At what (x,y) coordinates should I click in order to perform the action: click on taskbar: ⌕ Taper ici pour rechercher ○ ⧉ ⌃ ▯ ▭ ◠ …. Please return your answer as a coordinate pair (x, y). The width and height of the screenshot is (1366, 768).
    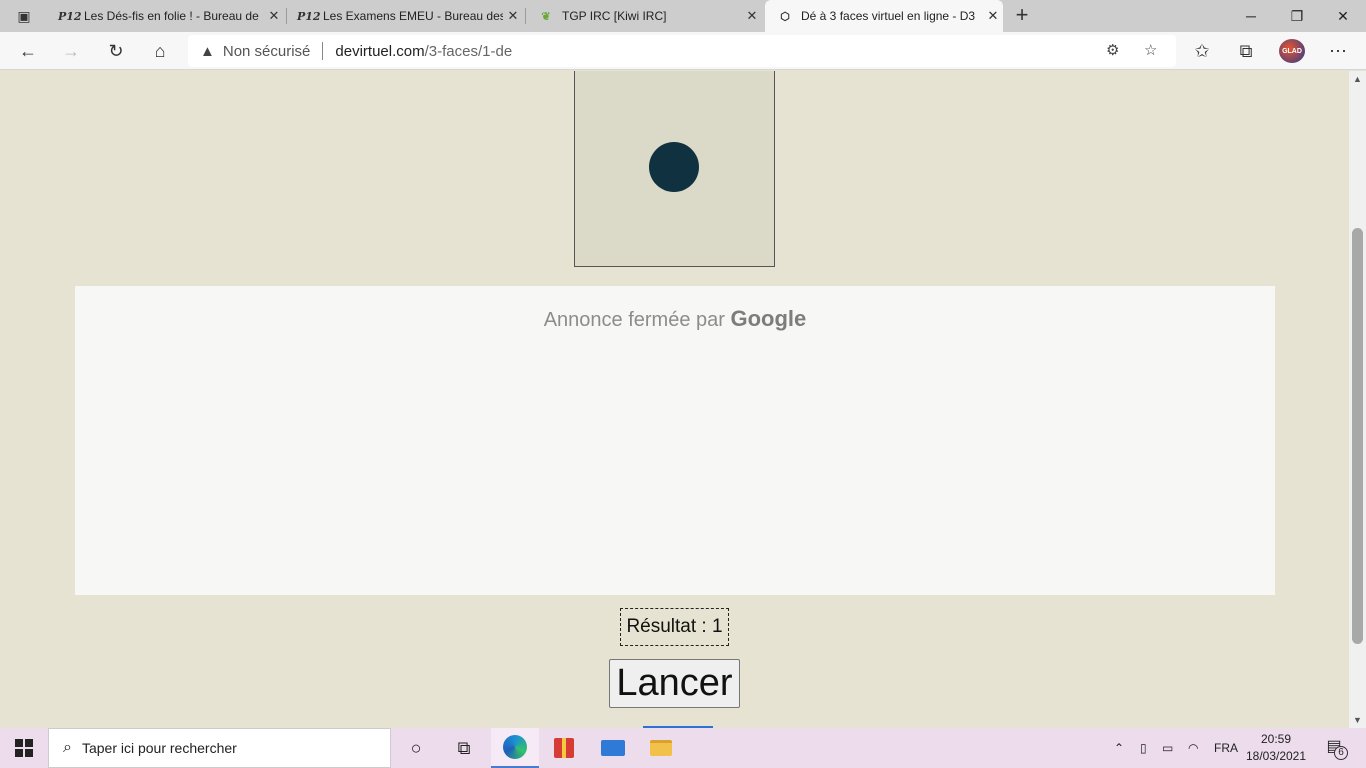
    Looking at the image, I should click on (683, 748).